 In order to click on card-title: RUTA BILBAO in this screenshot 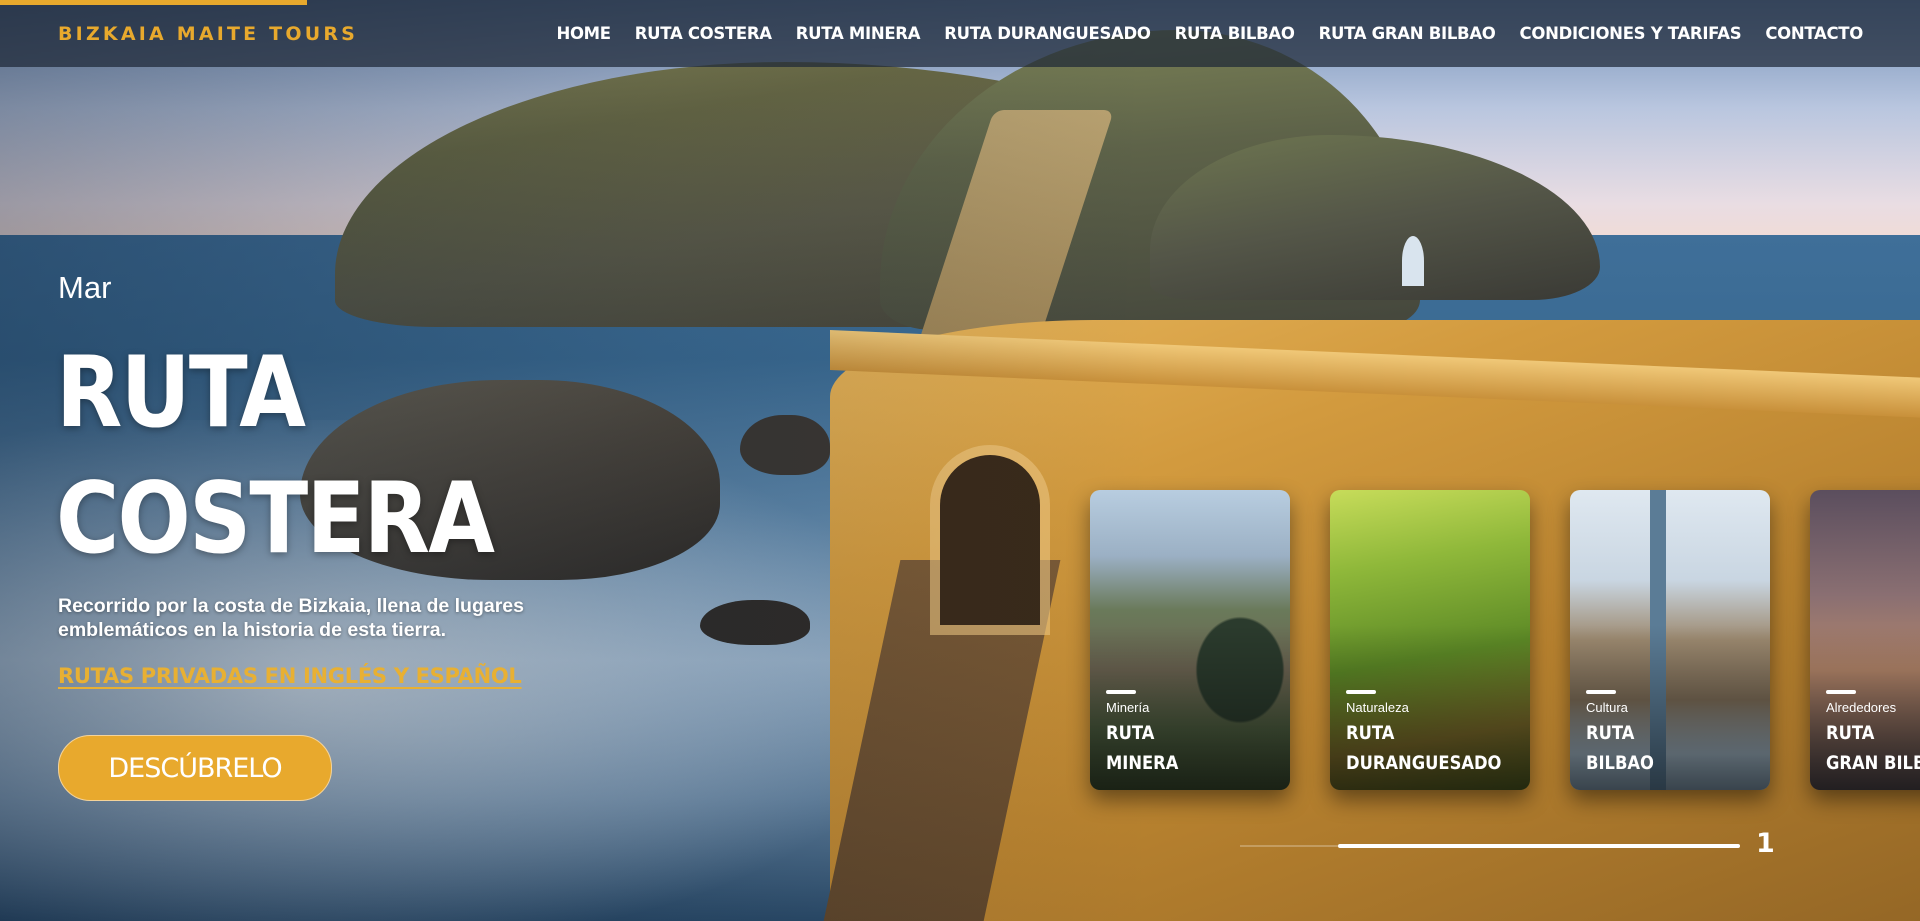, I will do `click(1663, 748)`.